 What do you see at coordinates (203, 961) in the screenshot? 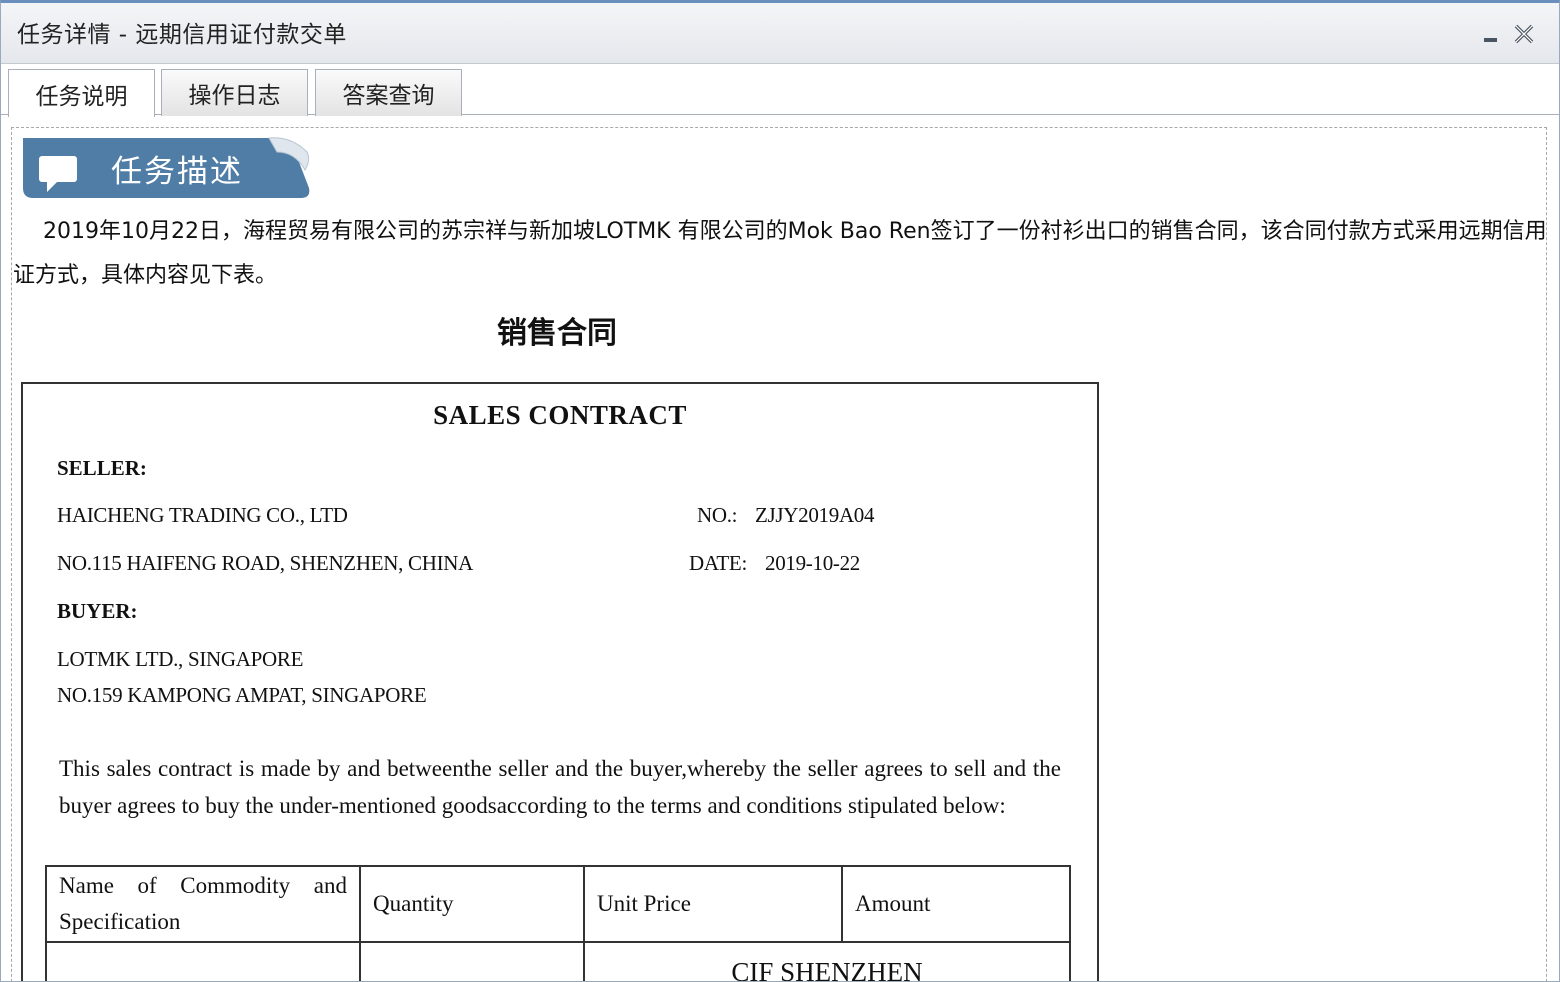
I see `commodity-cell` at bounding box center [203, 961].